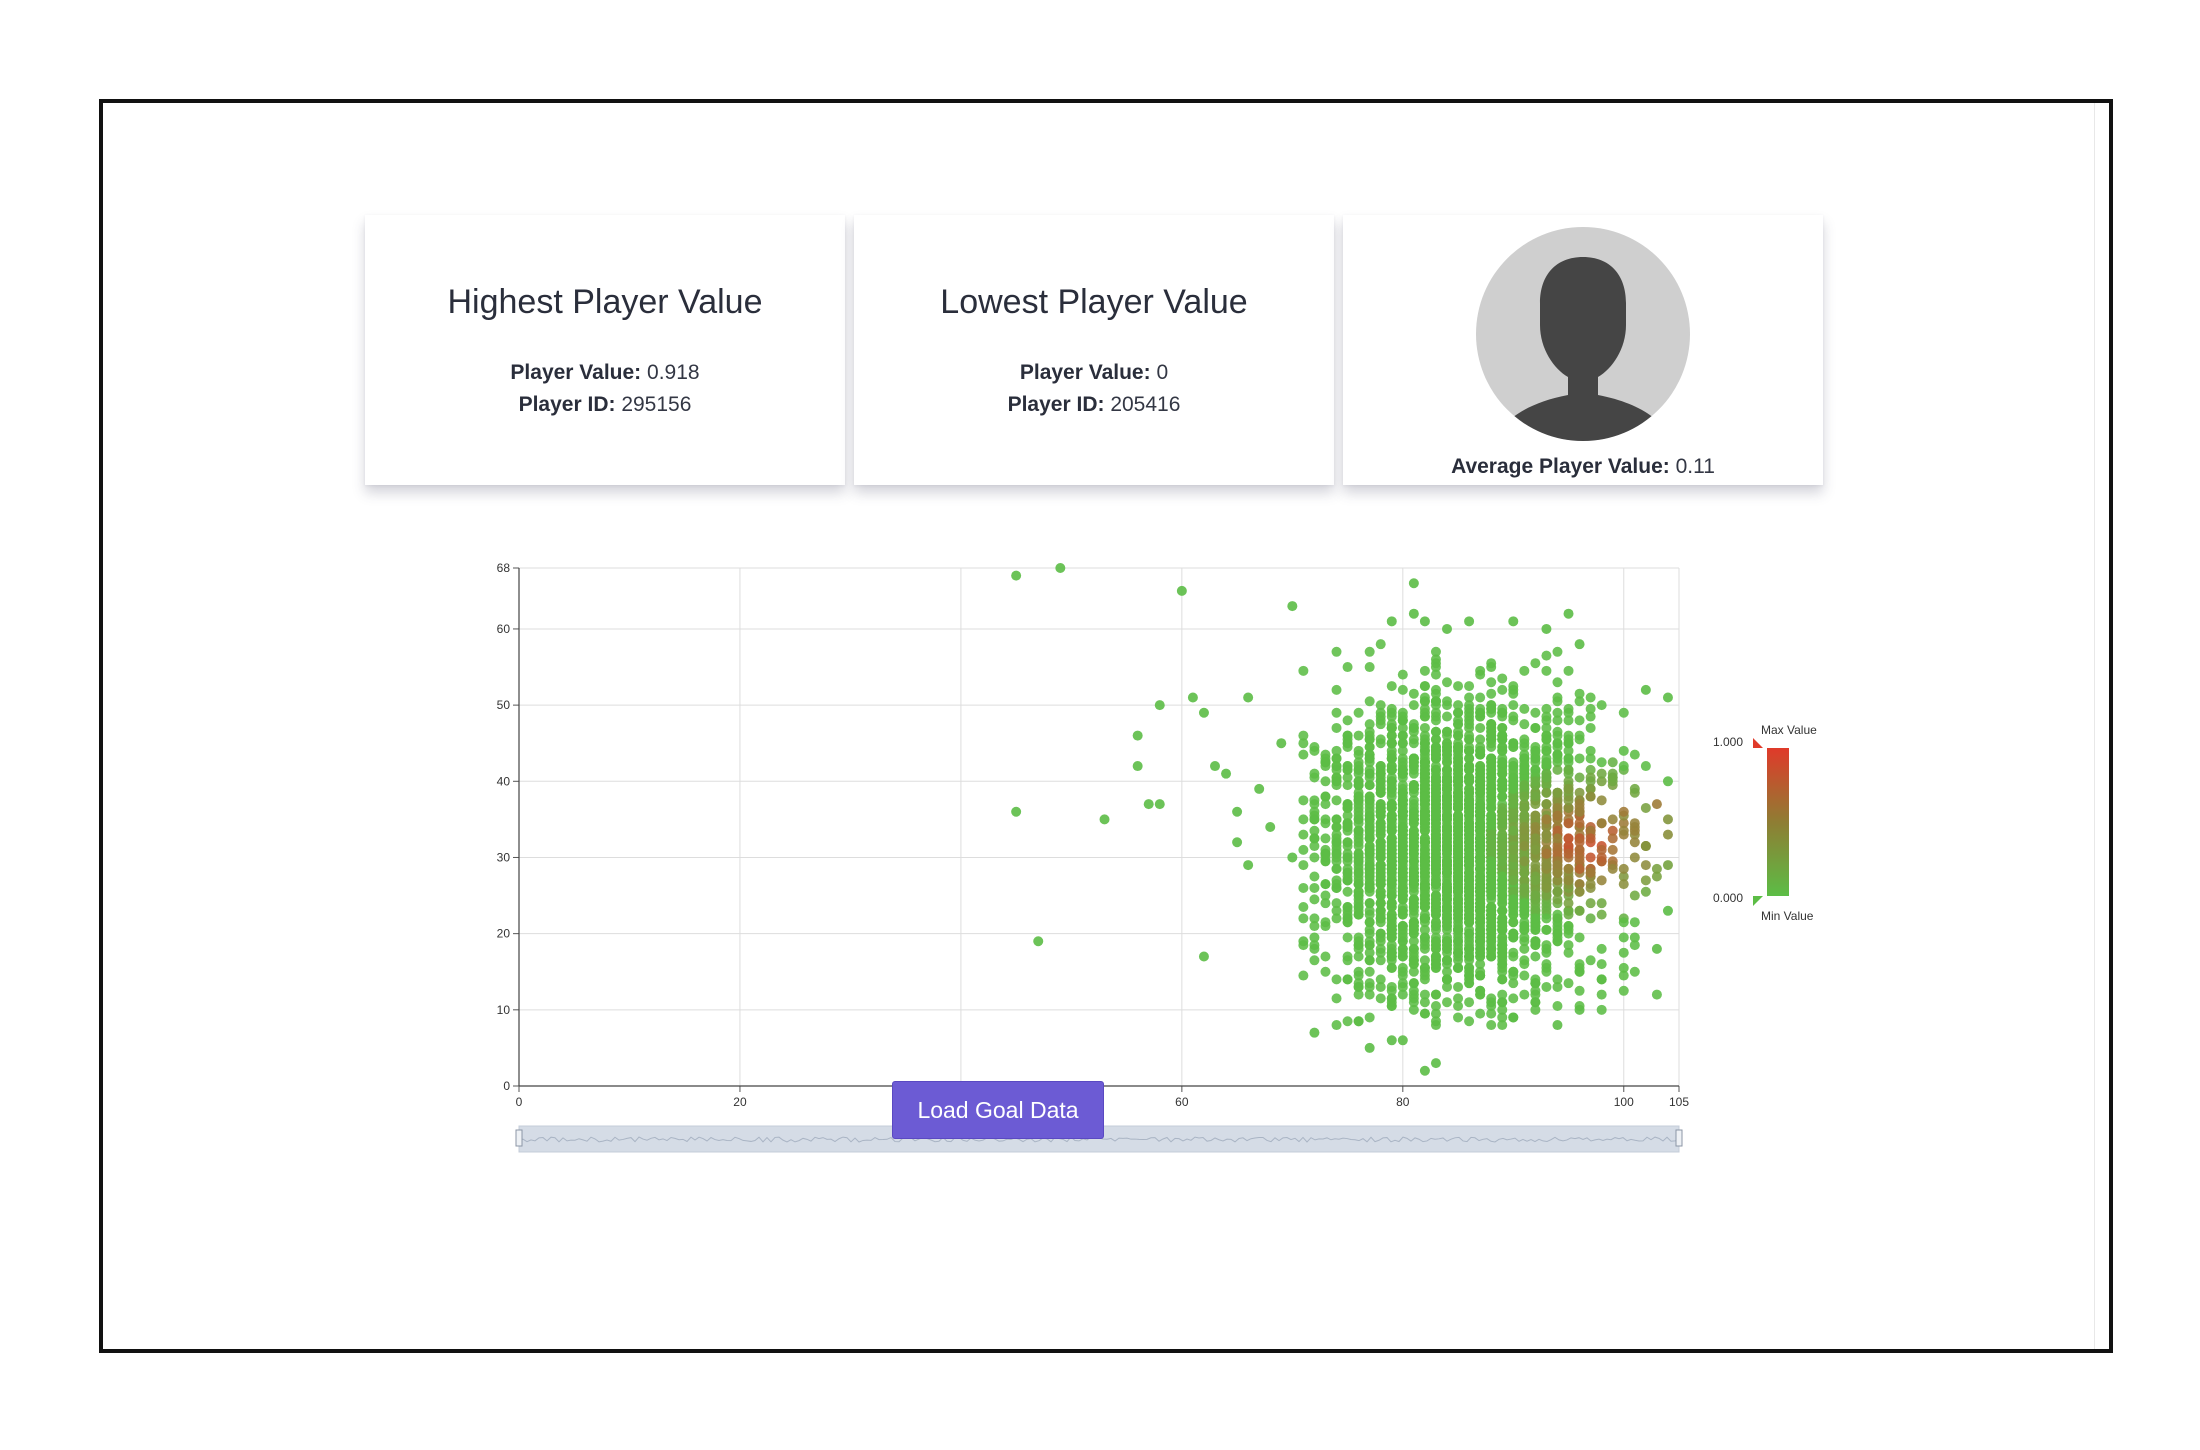 This screenshot has height=1450, width=2200. What do you see at coordinates (998, 1110) in the screenshot?
I see `load-goal-data-button: Load Goal Data` at bounding box center [998, 1110].